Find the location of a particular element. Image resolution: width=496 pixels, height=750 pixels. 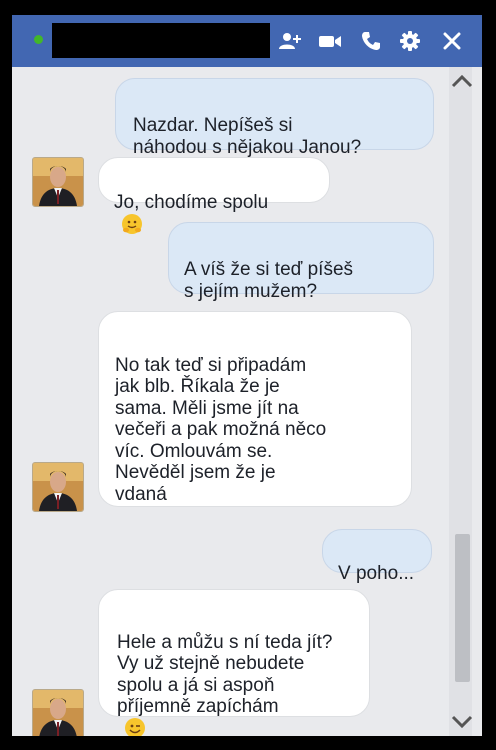

winking-face-icon is located at coordinates (135, 726).